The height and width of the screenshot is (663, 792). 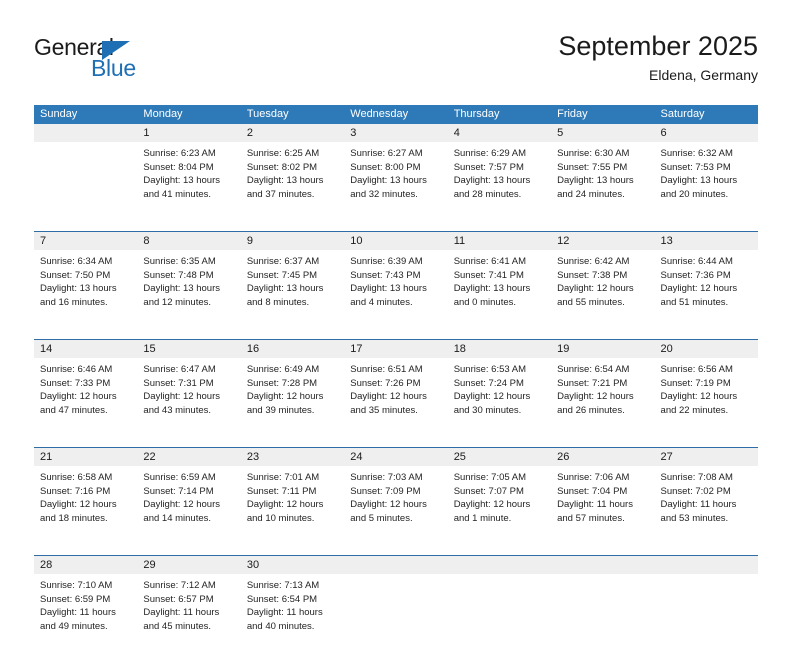 What do you see at coordinates (602, 133) in the screenshot?
I see `day-number: 5` at bounding box center [602, 133].